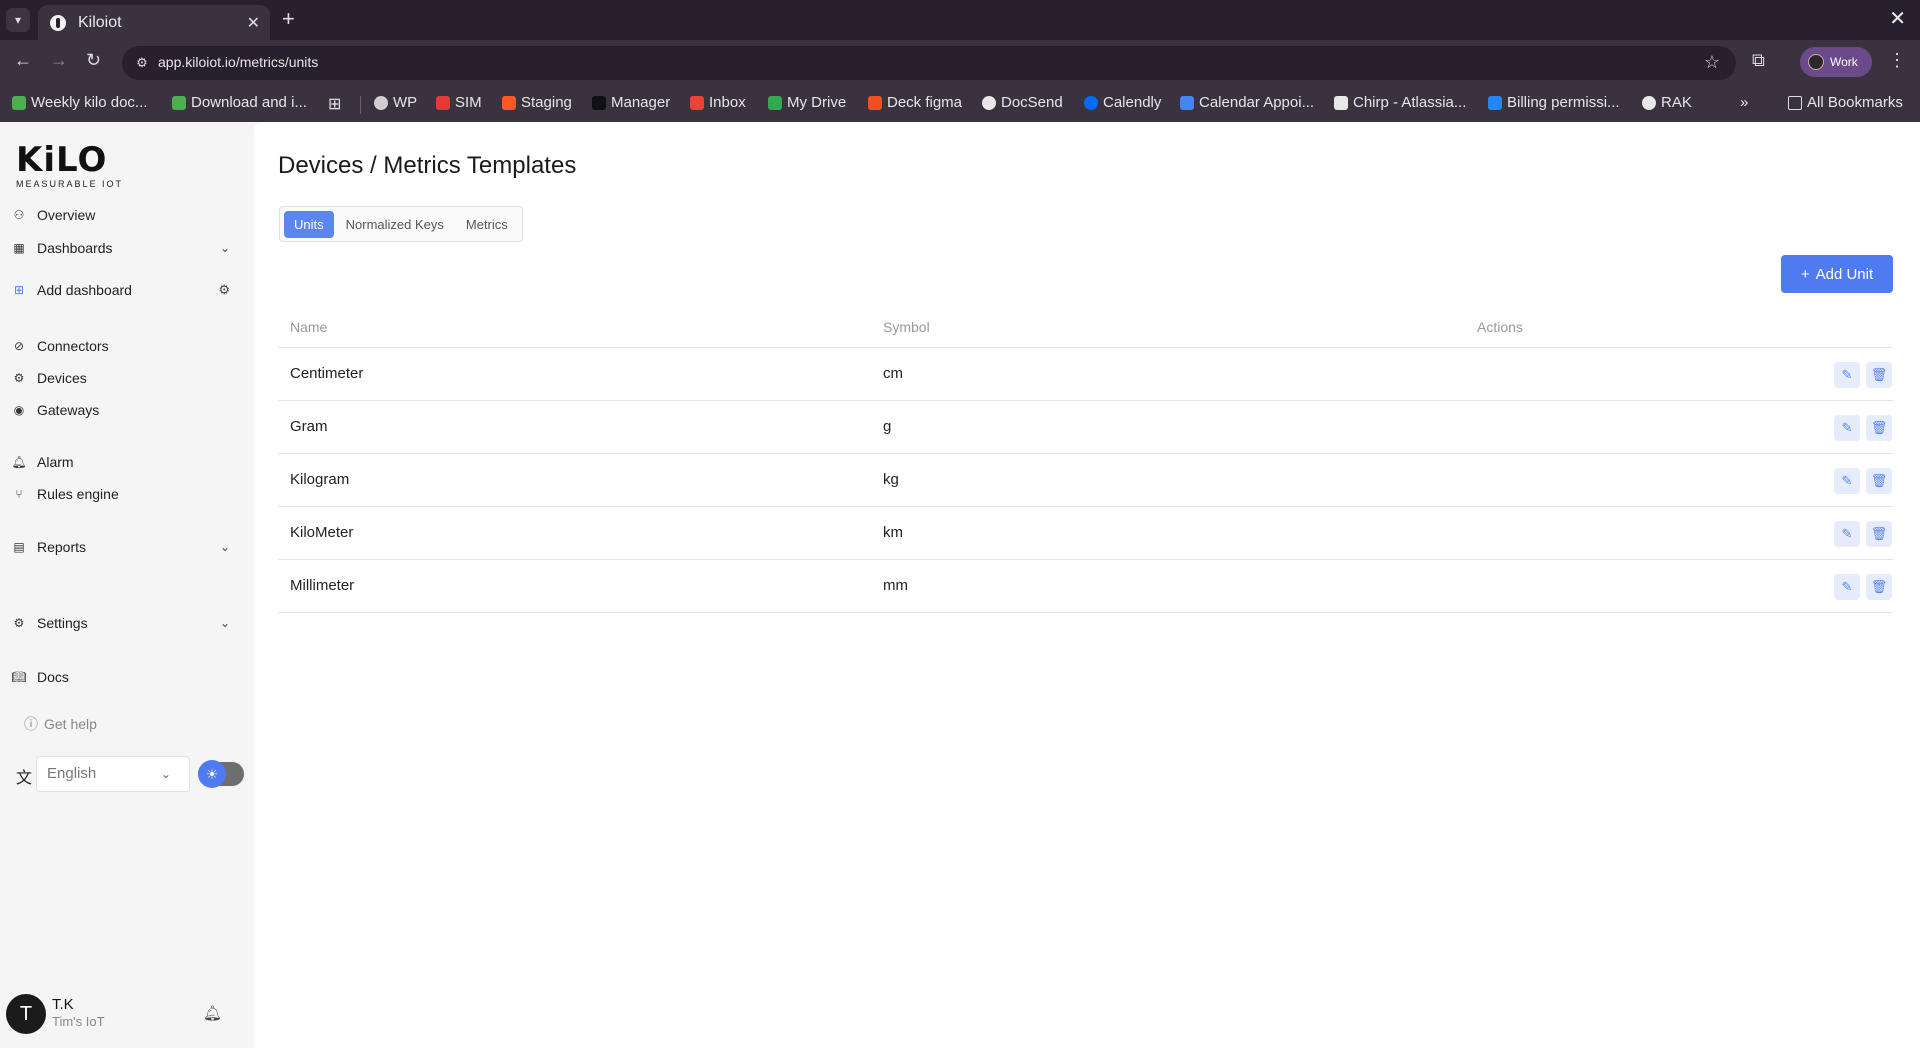 The image size is (1920, 1048). What do you see at coordinates (24, 778) in the screenshot?
I see `translate-icon: 文` at bounding box center [24, 778].